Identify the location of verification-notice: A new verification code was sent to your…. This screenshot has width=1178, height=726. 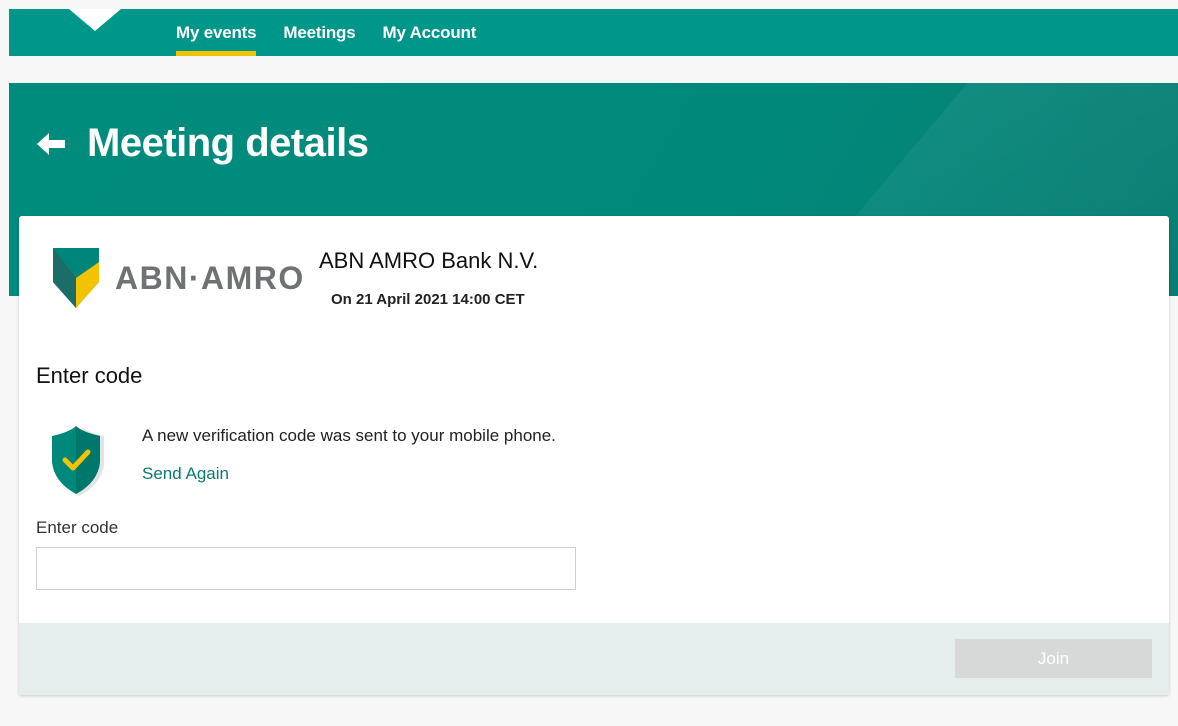
(349, 435).